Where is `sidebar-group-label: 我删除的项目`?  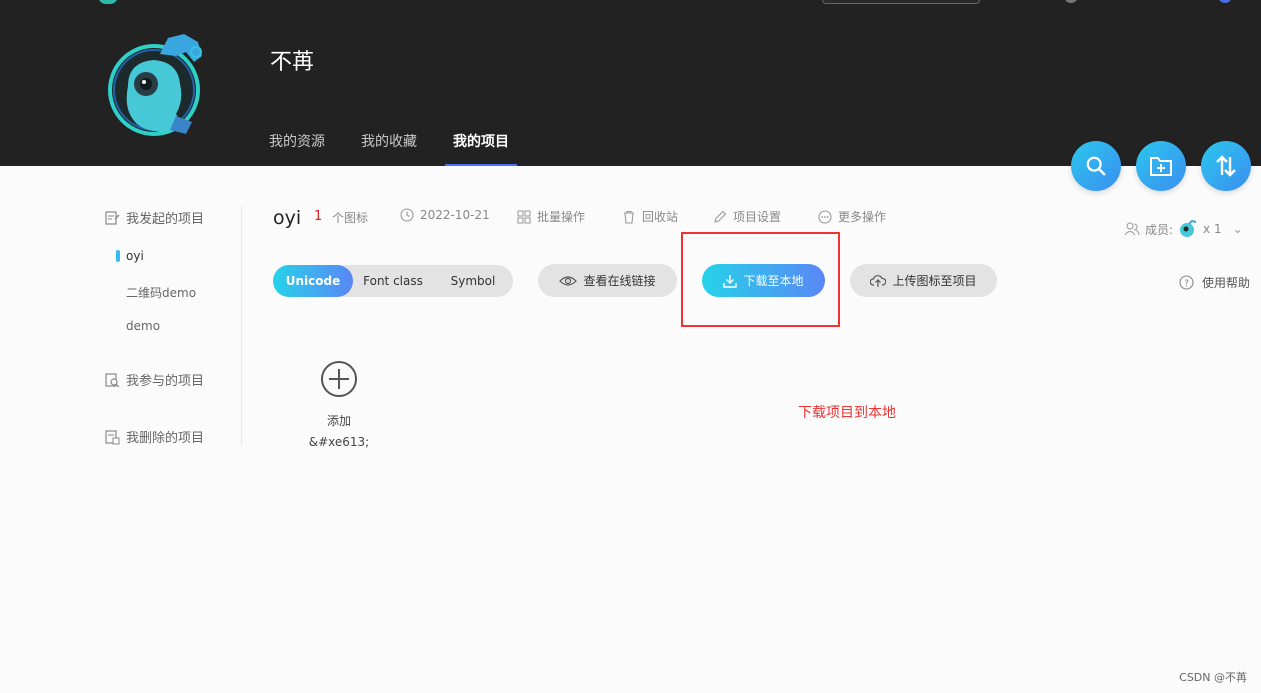 sidebar-group-label: 我删除的项目 is located at coordinates (165, 438).